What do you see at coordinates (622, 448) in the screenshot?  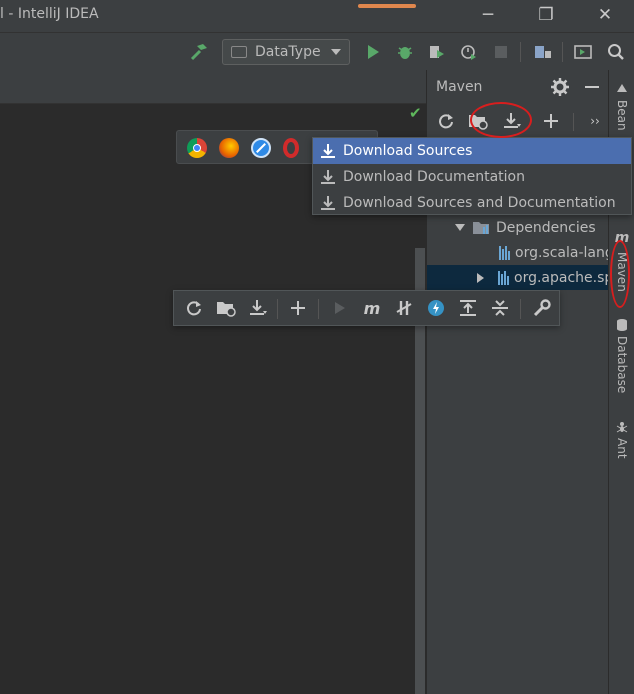 I see `tab-label: Ant` at bounding box center [622, 448].